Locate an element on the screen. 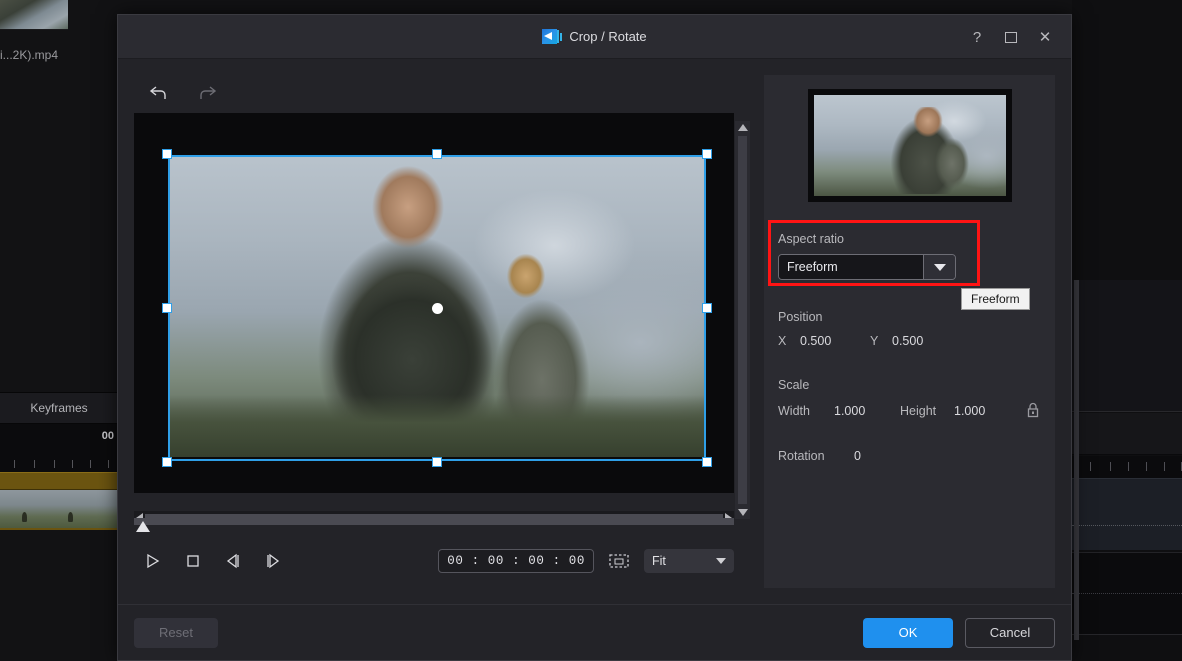 Image resolution: width=1182 pixels, height=661 pixels. next-frame-icon is located at coordinates (273, 561).